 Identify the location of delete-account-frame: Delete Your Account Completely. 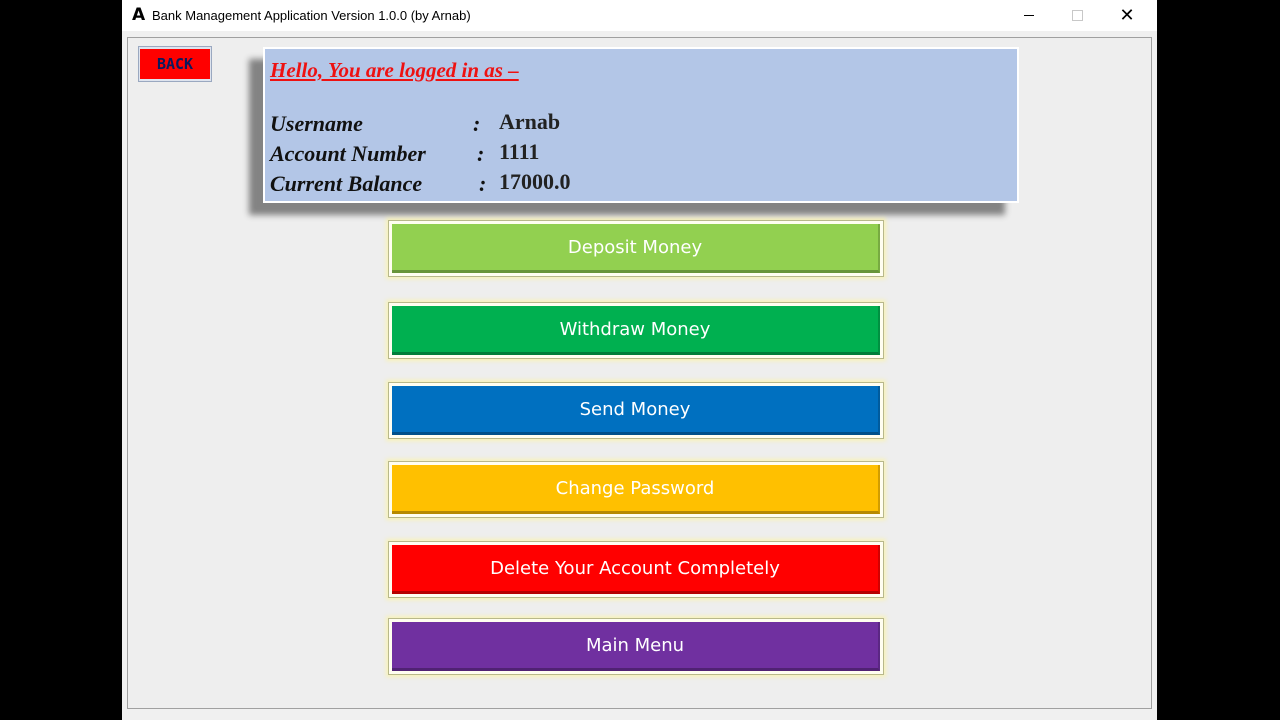
(636, 569).